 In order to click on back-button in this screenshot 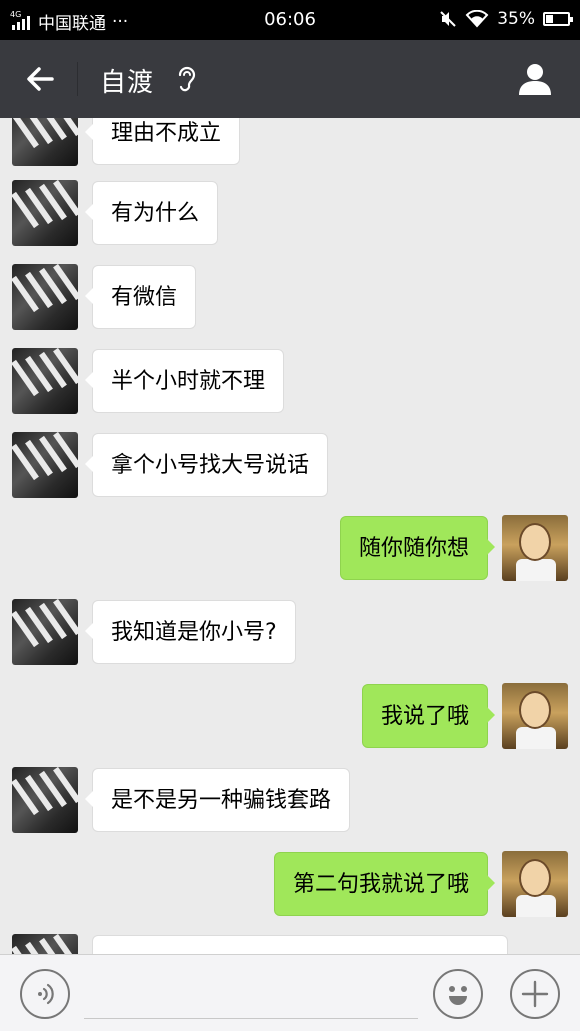, I will do `click(40, 79)`.